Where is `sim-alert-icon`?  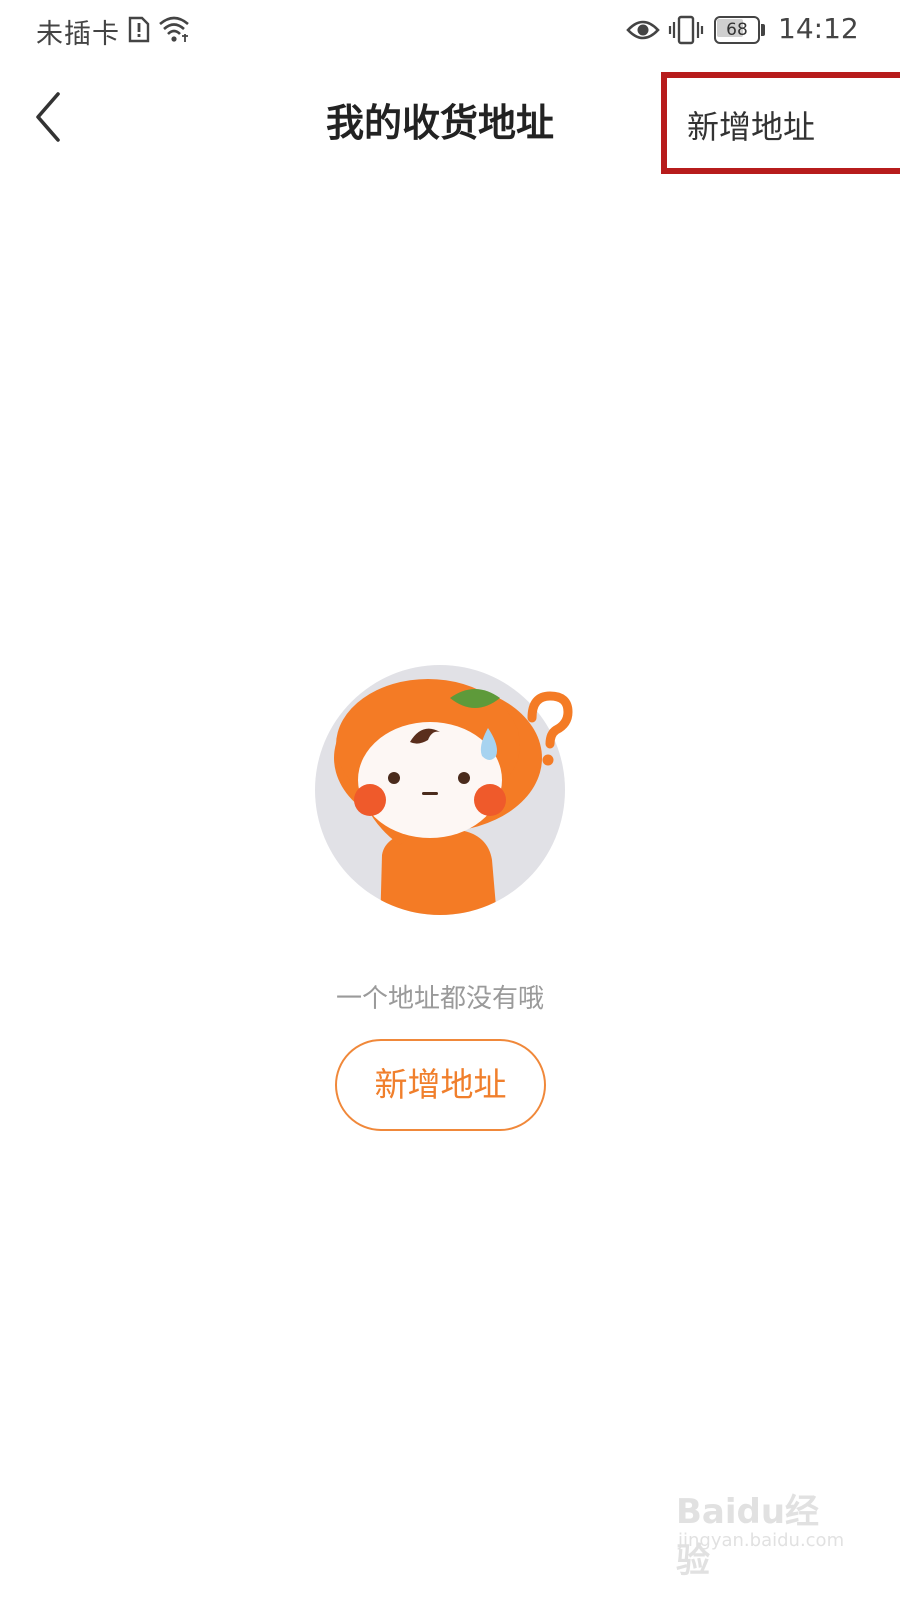 sim-alert-icon is located at coordinates (139, 29).